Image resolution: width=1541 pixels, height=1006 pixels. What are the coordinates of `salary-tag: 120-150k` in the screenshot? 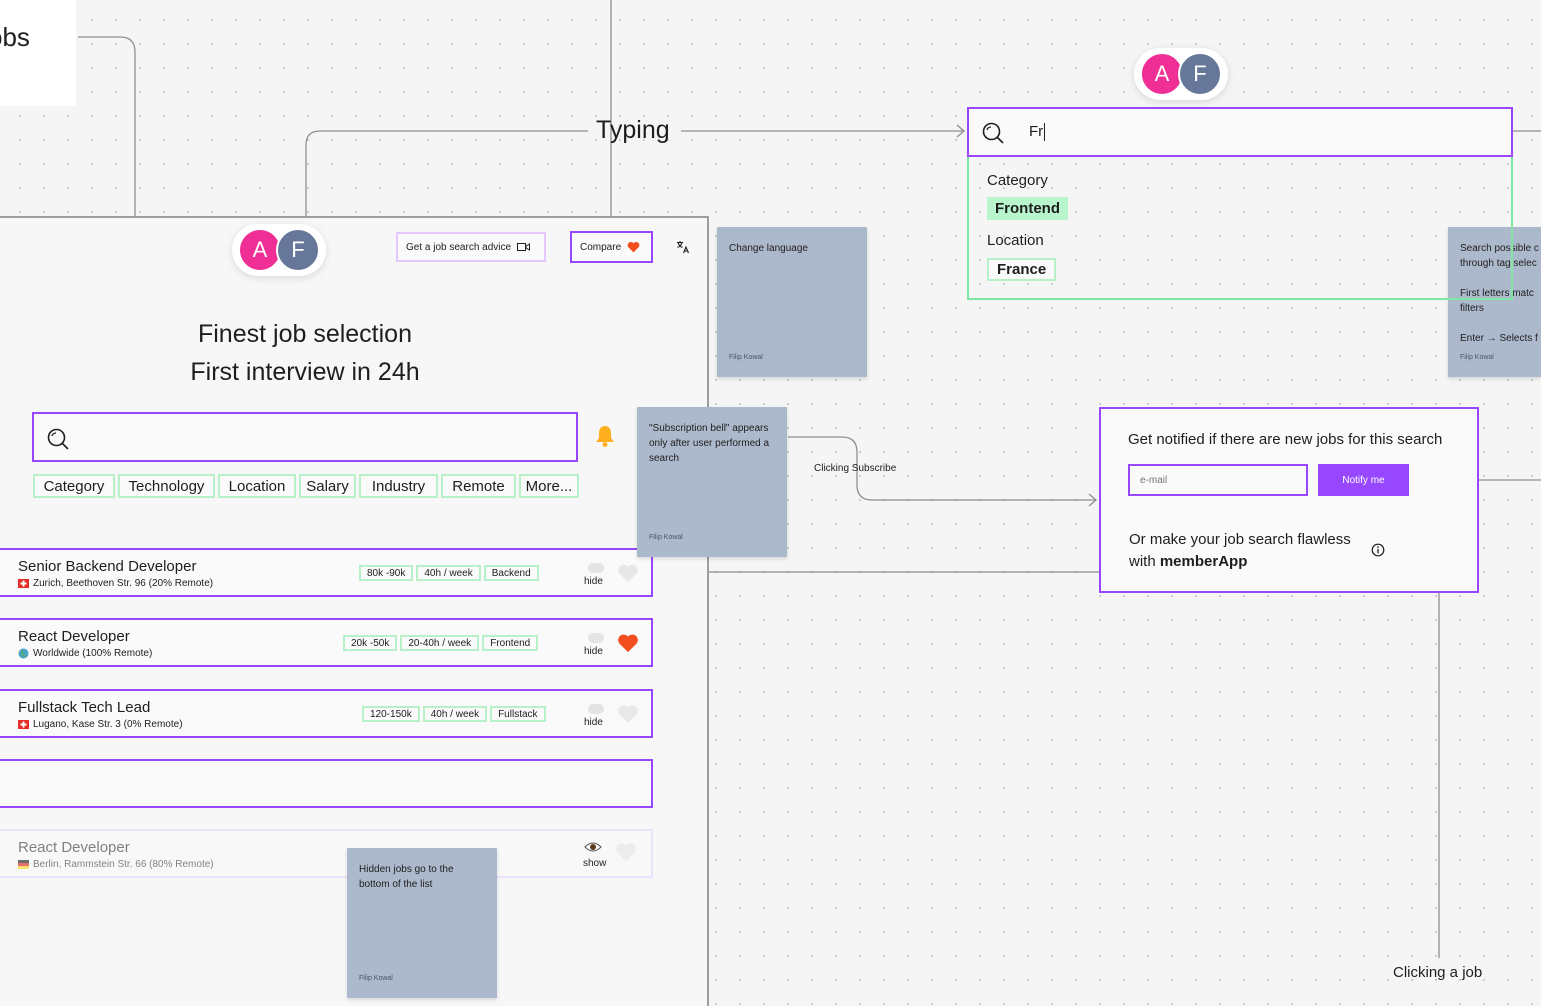 It's located at (391, 714).